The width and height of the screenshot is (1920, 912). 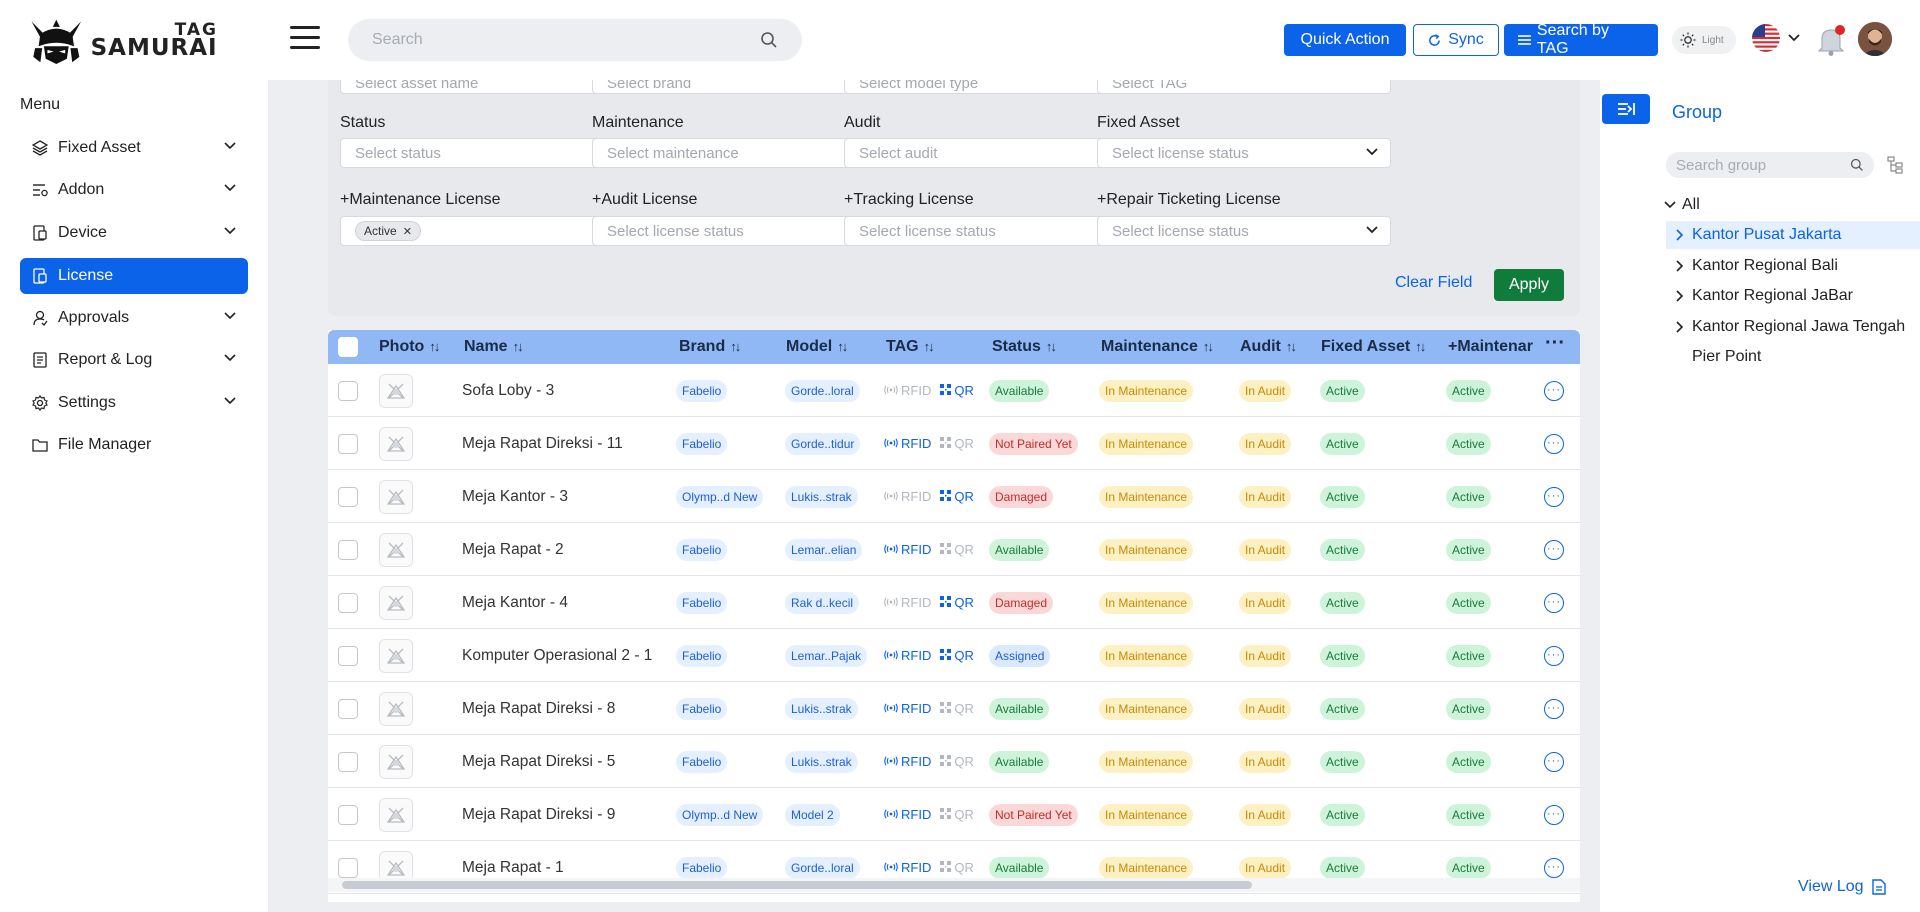 I want to click on tree-structure-icon, so click(x=1895, y=165).